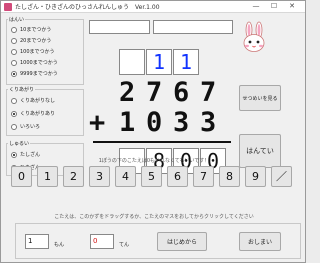 The image size is (320, 263). I want to click on close-button: ✕, so click(292, 6).